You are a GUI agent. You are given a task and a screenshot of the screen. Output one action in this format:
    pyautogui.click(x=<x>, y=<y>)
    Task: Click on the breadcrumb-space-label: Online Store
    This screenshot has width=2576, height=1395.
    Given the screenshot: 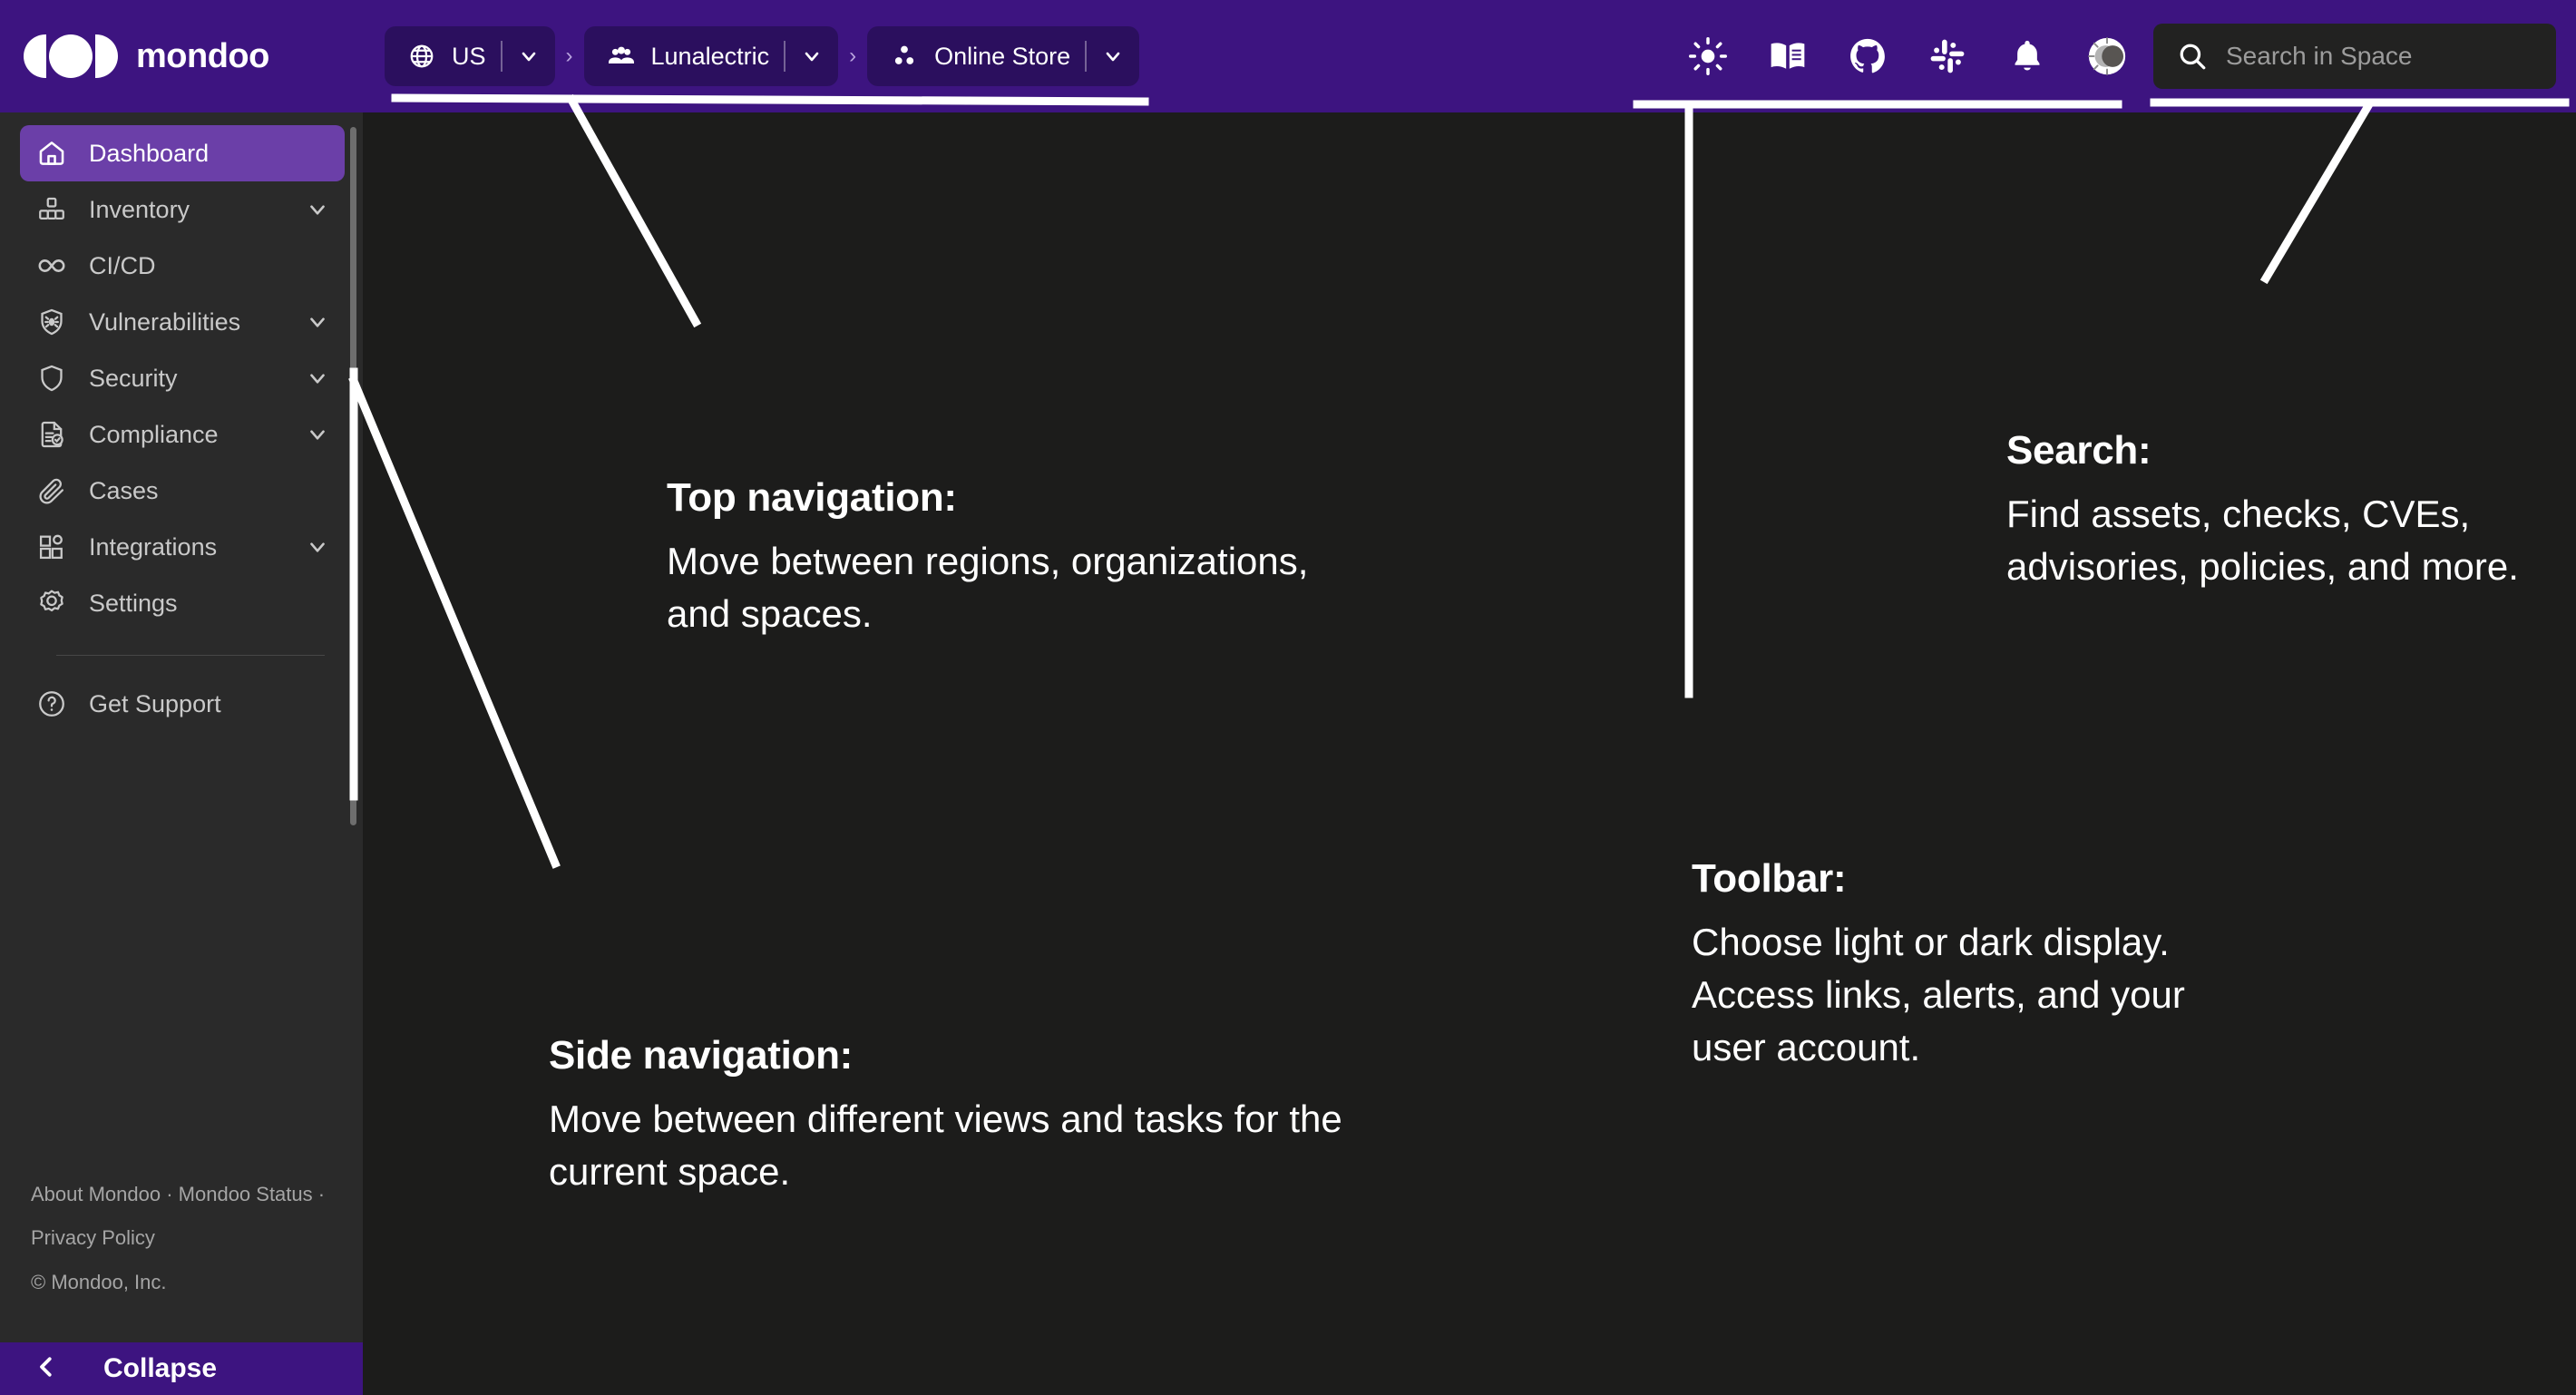 What is the action you would take?
    pyautogui.click(x=1002, y=56)
    